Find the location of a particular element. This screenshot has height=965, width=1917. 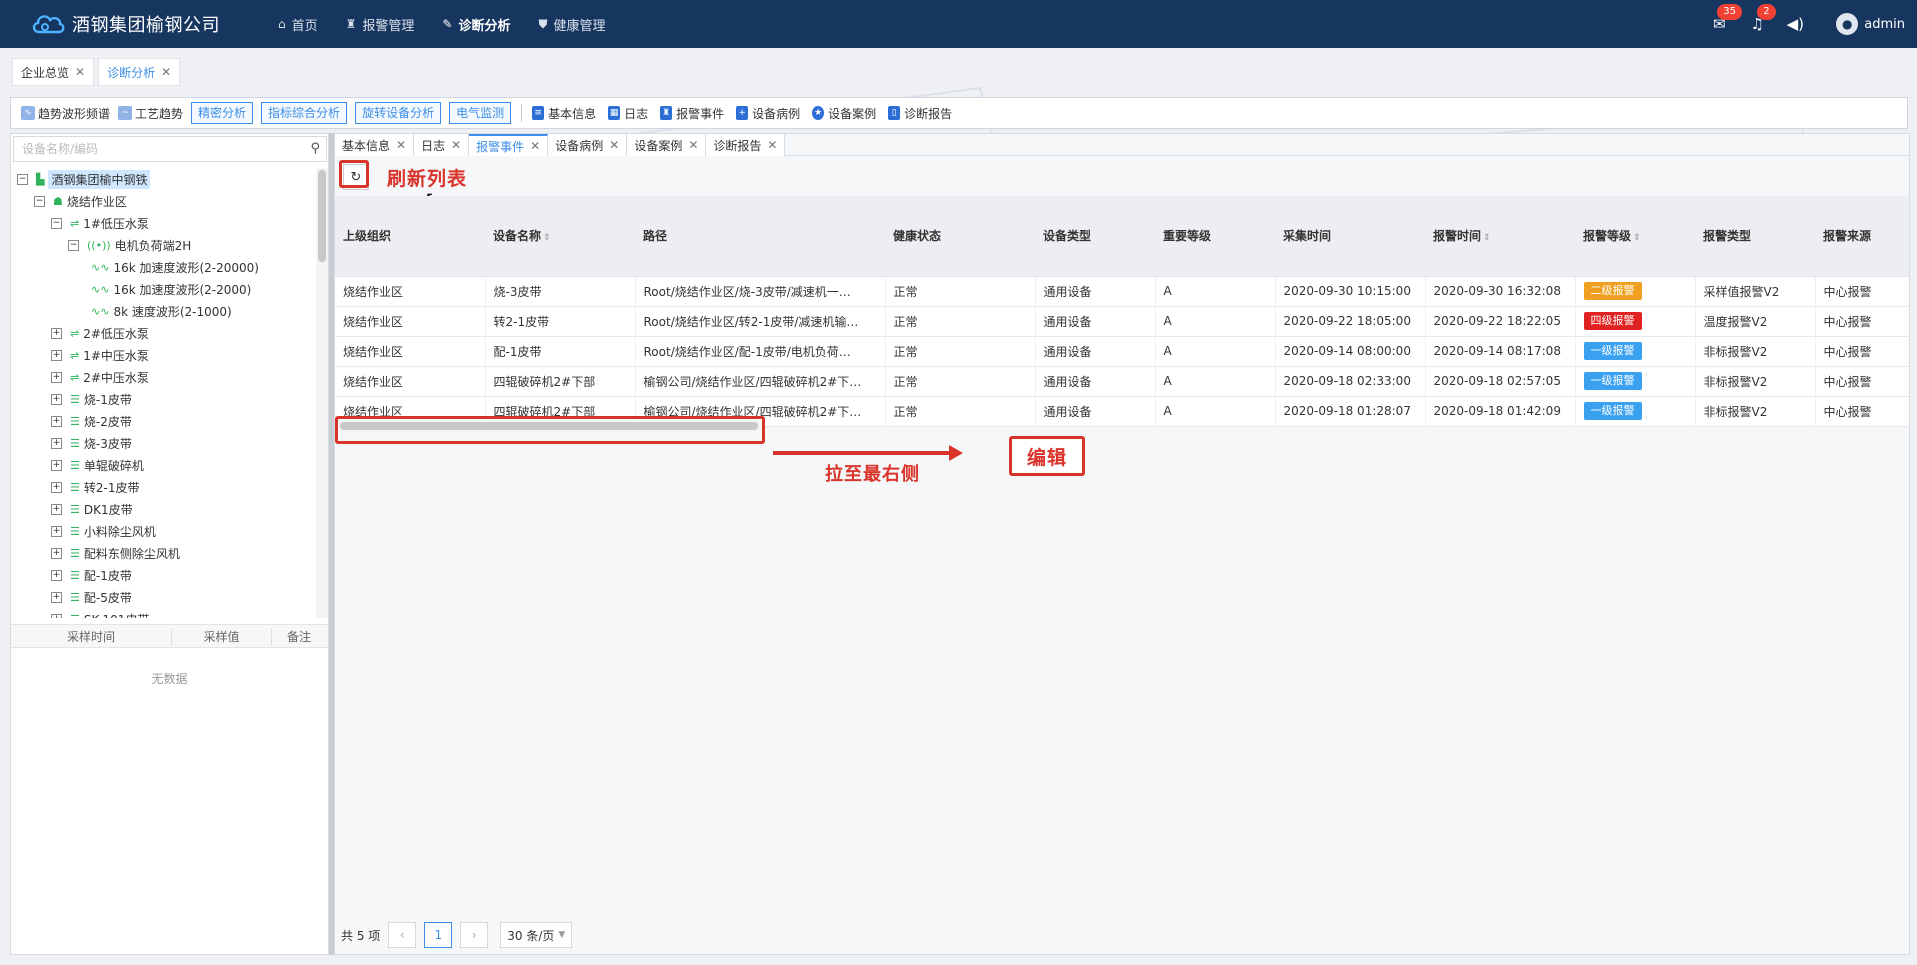

tree-node: + ⇌ 1#中压水泵 is located at coordinates (165, 355).